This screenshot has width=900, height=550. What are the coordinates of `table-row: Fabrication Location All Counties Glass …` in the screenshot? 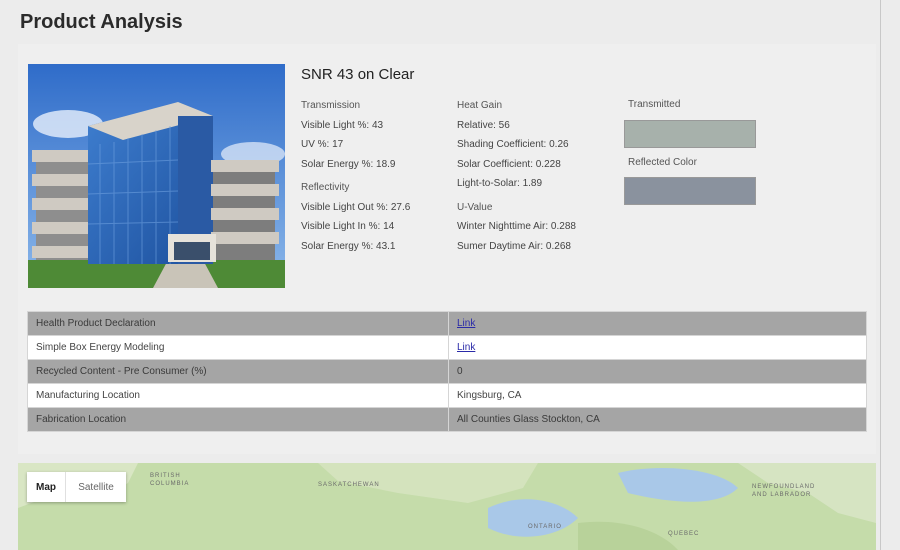 It's located at (447, 419).